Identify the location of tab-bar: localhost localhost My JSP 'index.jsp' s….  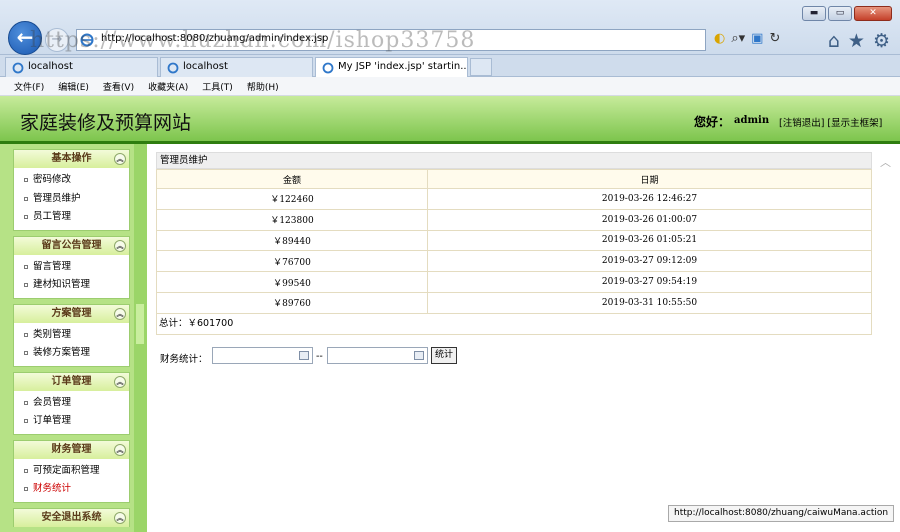
(450, 66).